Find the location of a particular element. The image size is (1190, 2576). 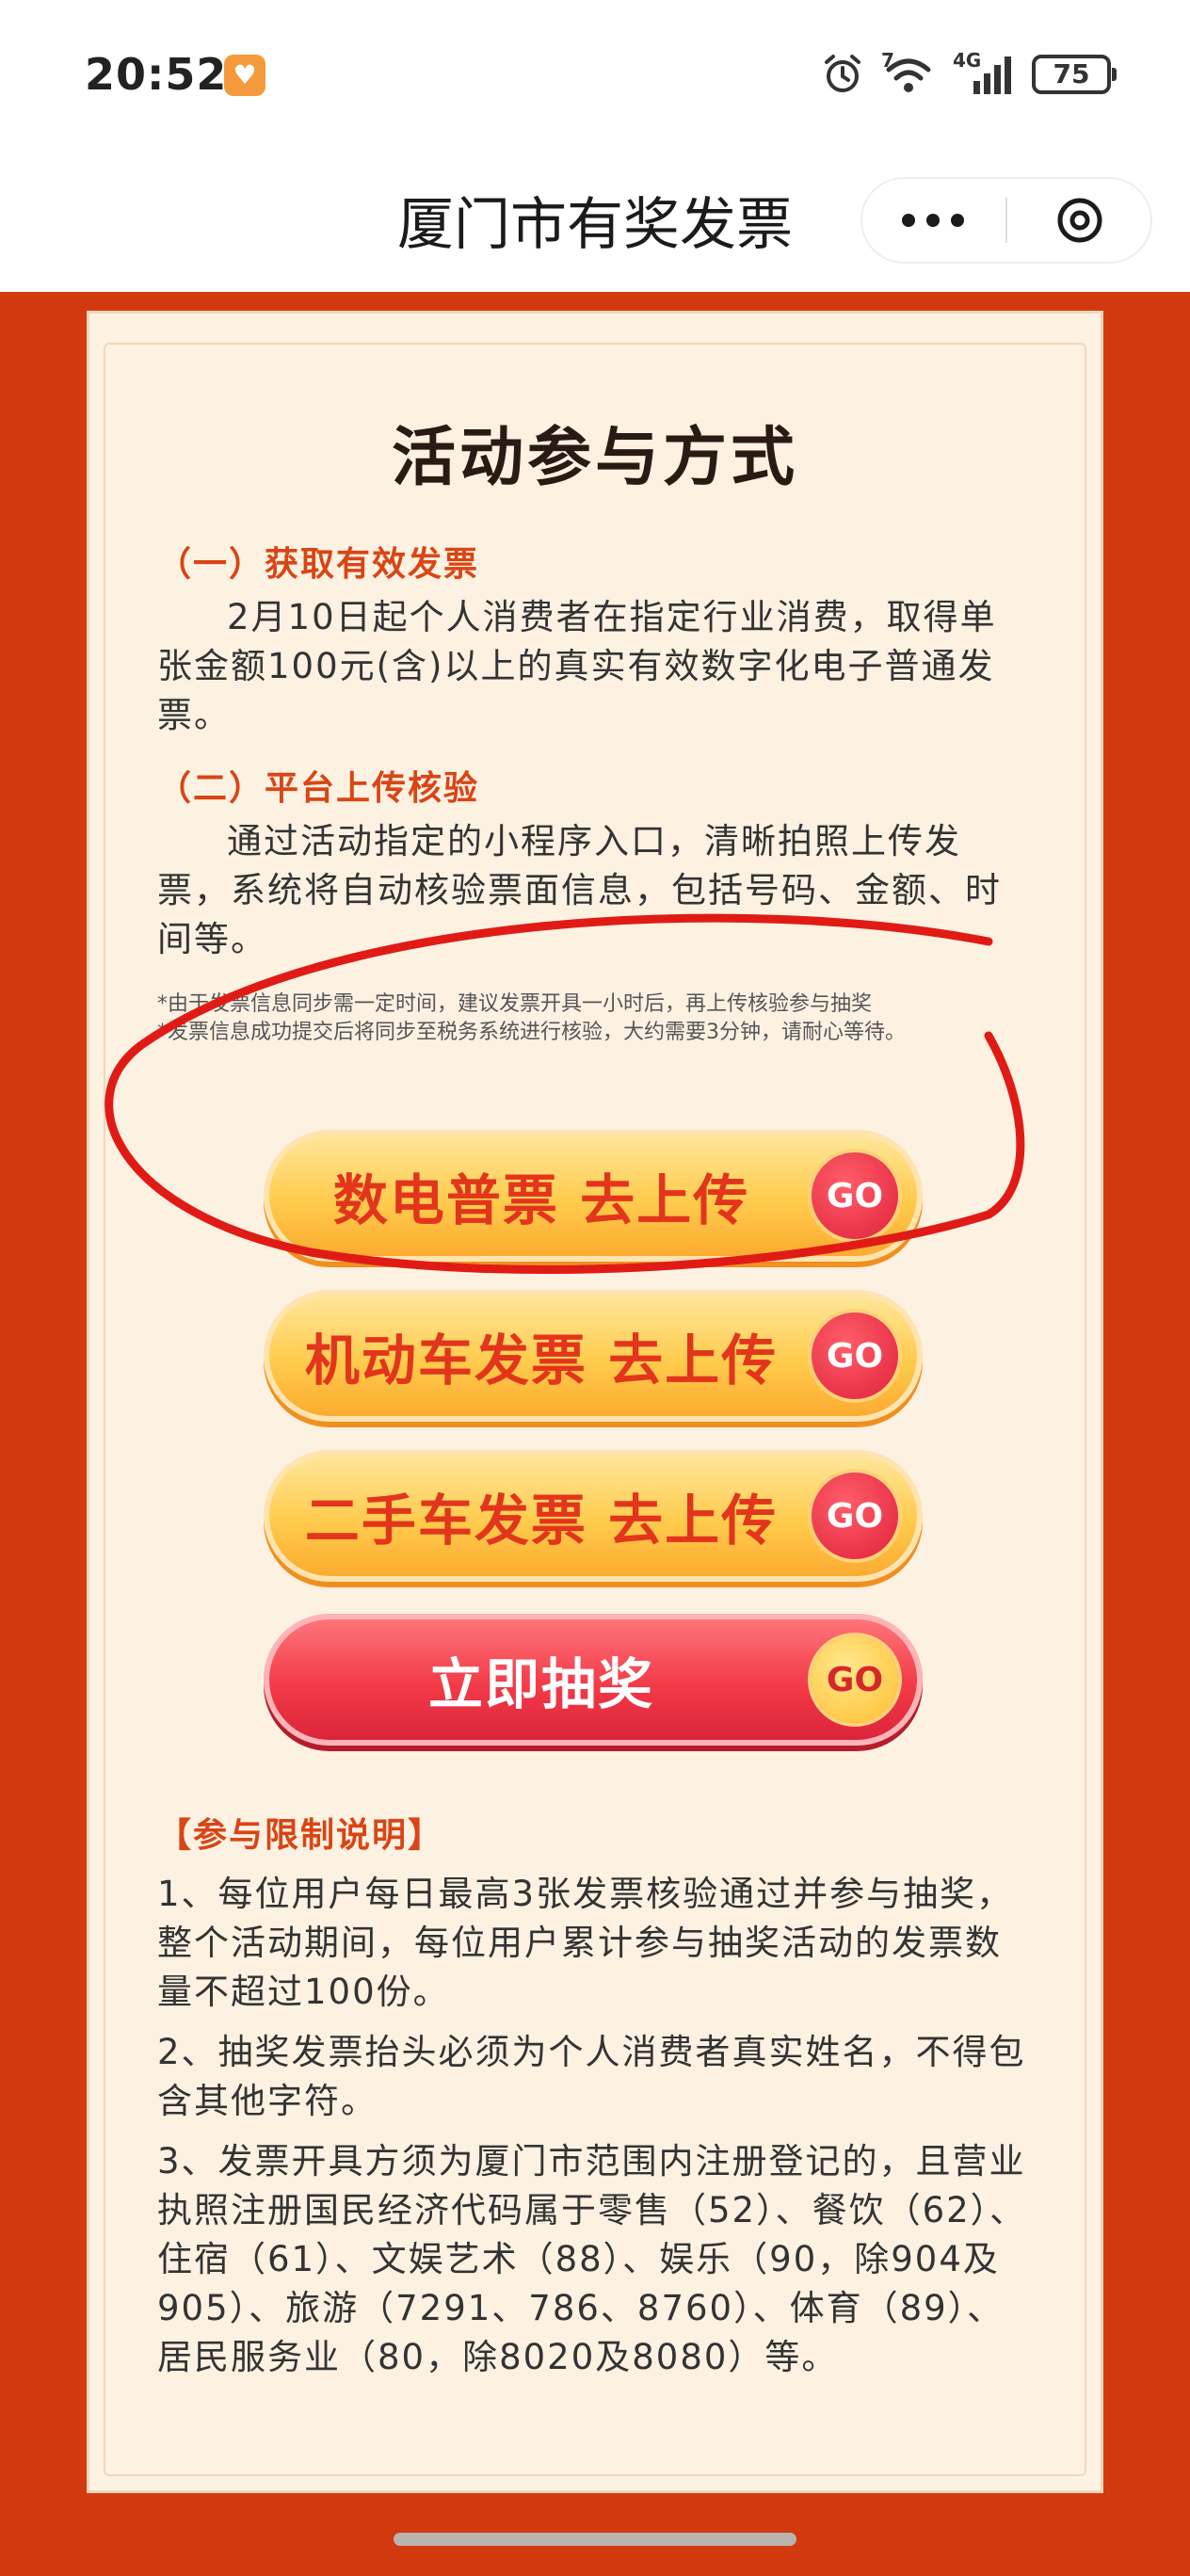

note-text: *发票信息成功提交后将同步至税务系统进行核验，大约需要3分钟，请耐心等待。 is located at coordinates (531, 1032).